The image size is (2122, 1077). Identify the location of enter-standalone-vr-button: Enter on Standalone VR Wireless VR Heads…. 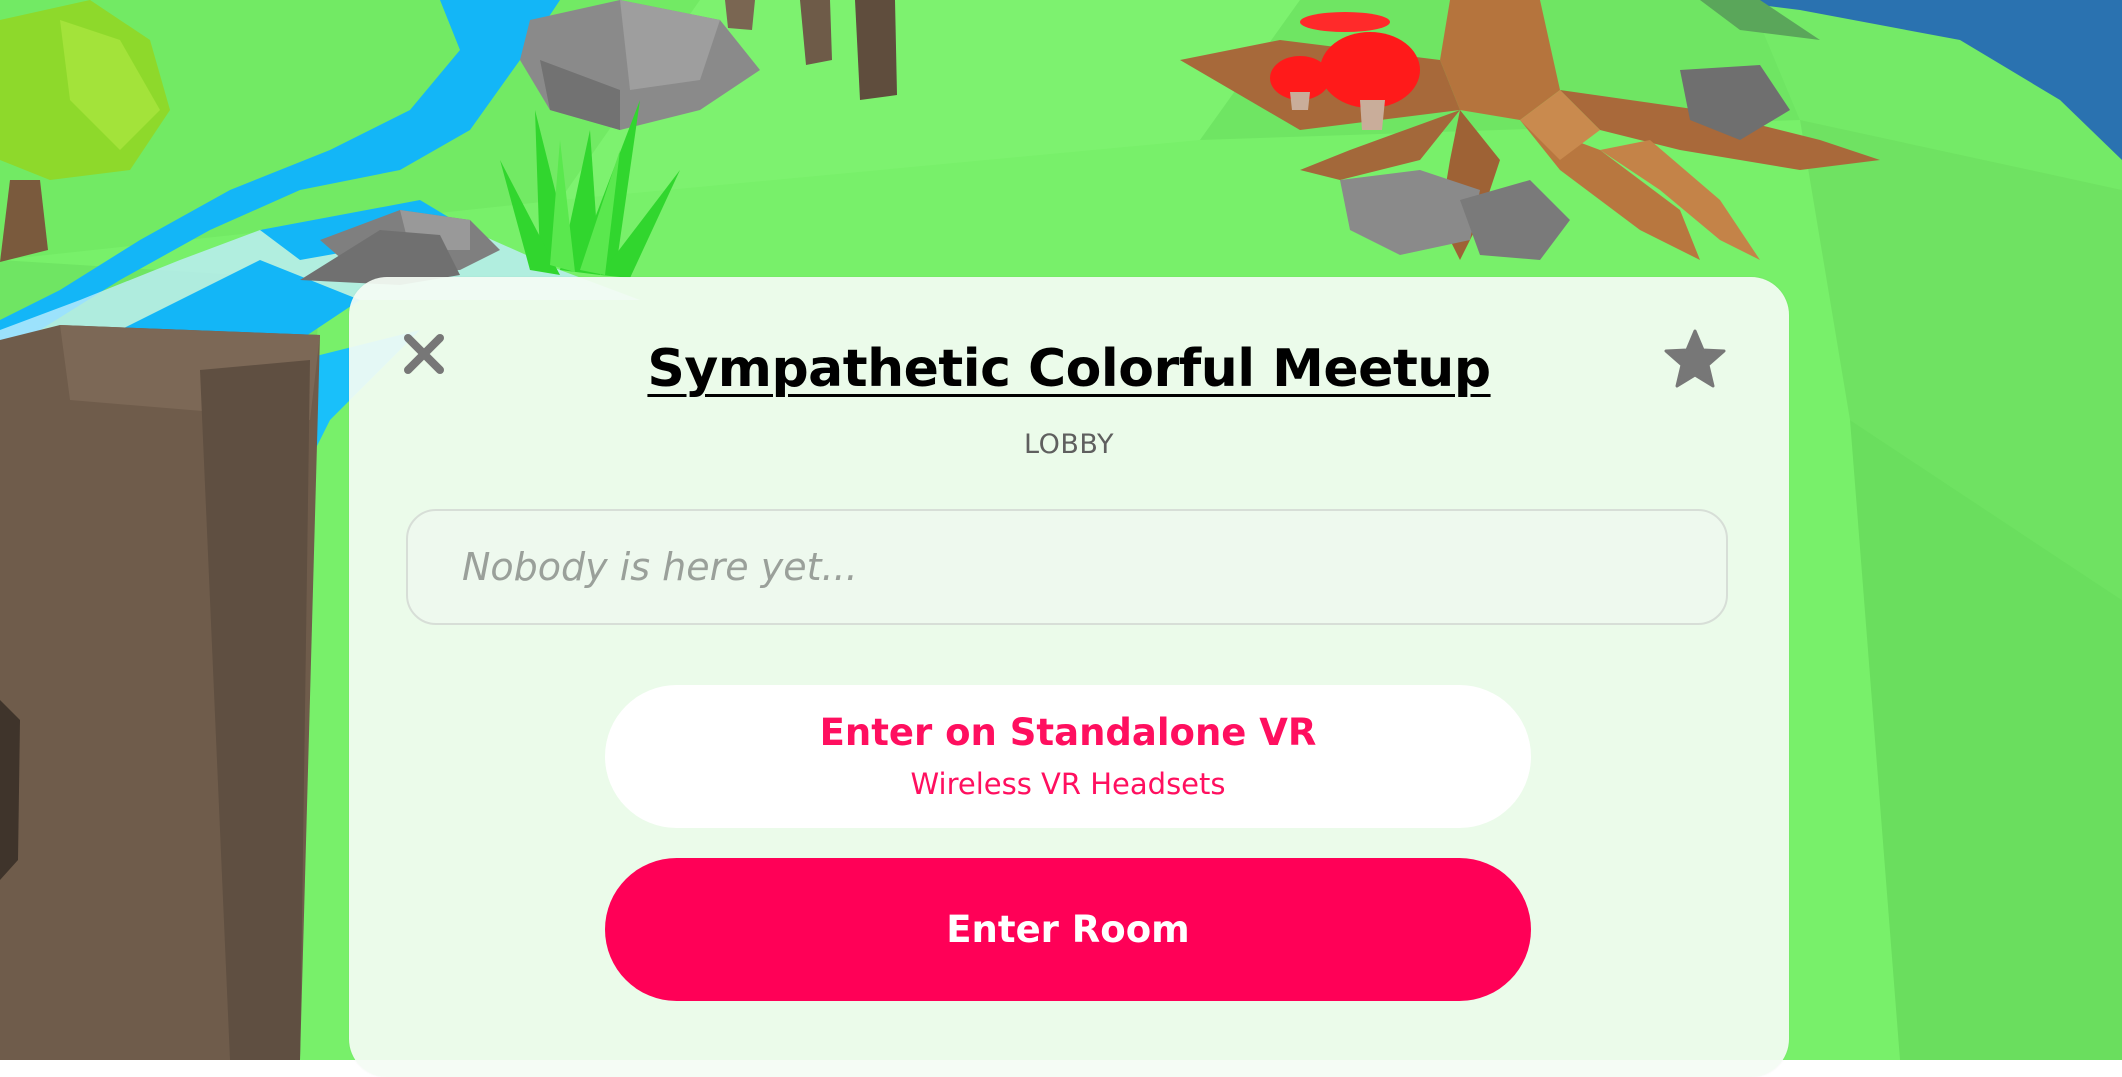
(1068, 756).